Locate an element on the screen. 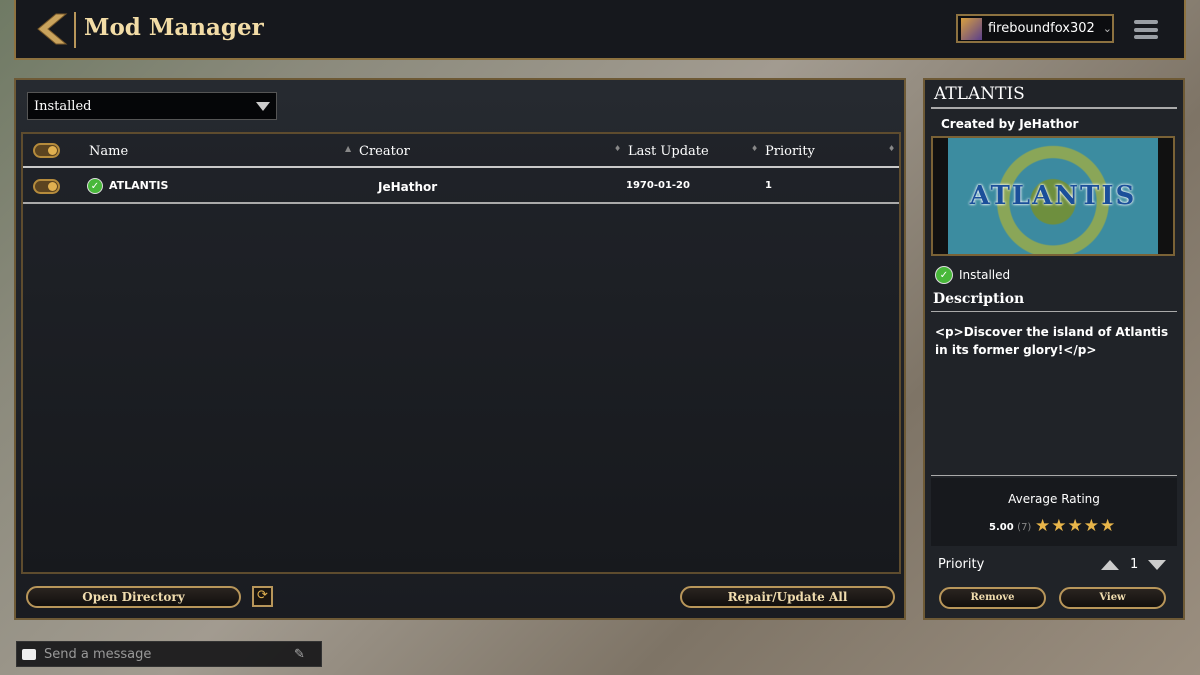  user-dropdown: fireboundfox302 ⌄ is located at coordinates (1035, 28).